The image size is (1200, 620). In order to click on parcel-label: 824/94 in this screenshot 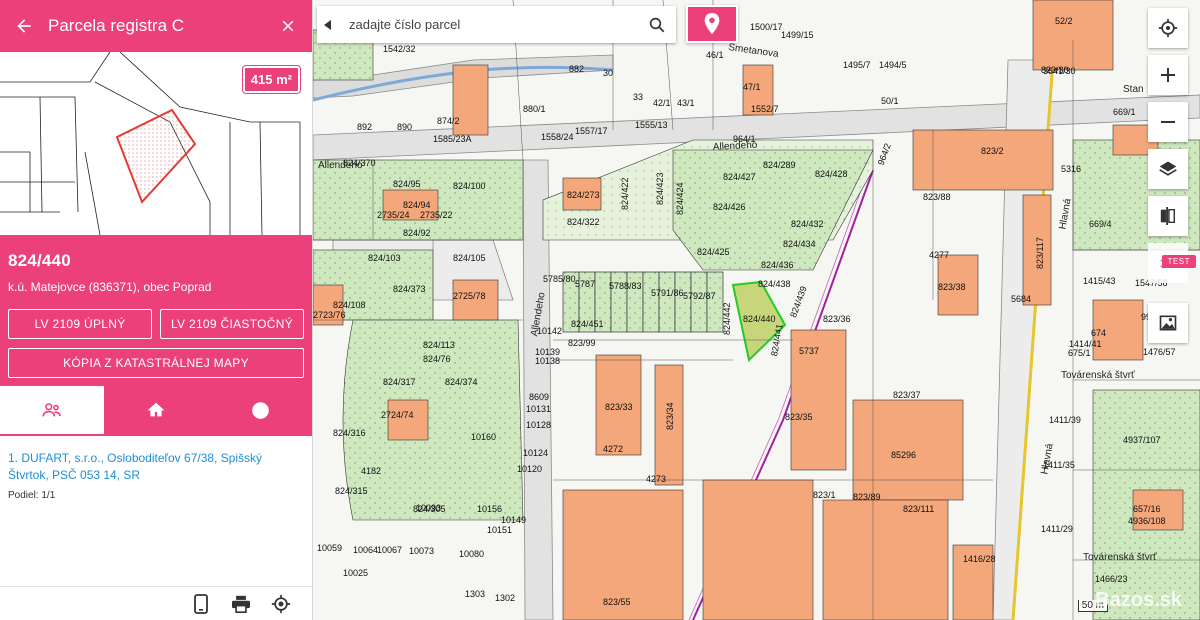, I will do `click(417, 205)`.